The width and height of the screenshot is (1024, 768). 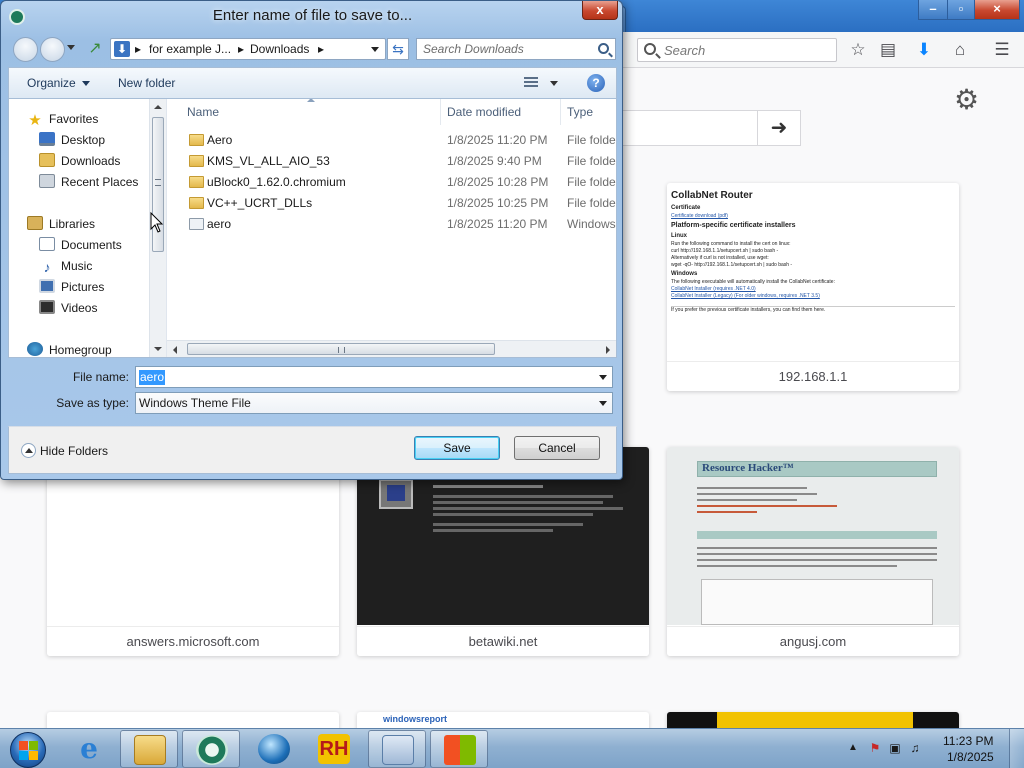 What do you see at coordinates (512, 748) in the screenshot?
I see `taskbar: e RH ▲ ⚑ ▣ ♫ 11:23 PM 1/8/2025` at bounding box center [512, 748].